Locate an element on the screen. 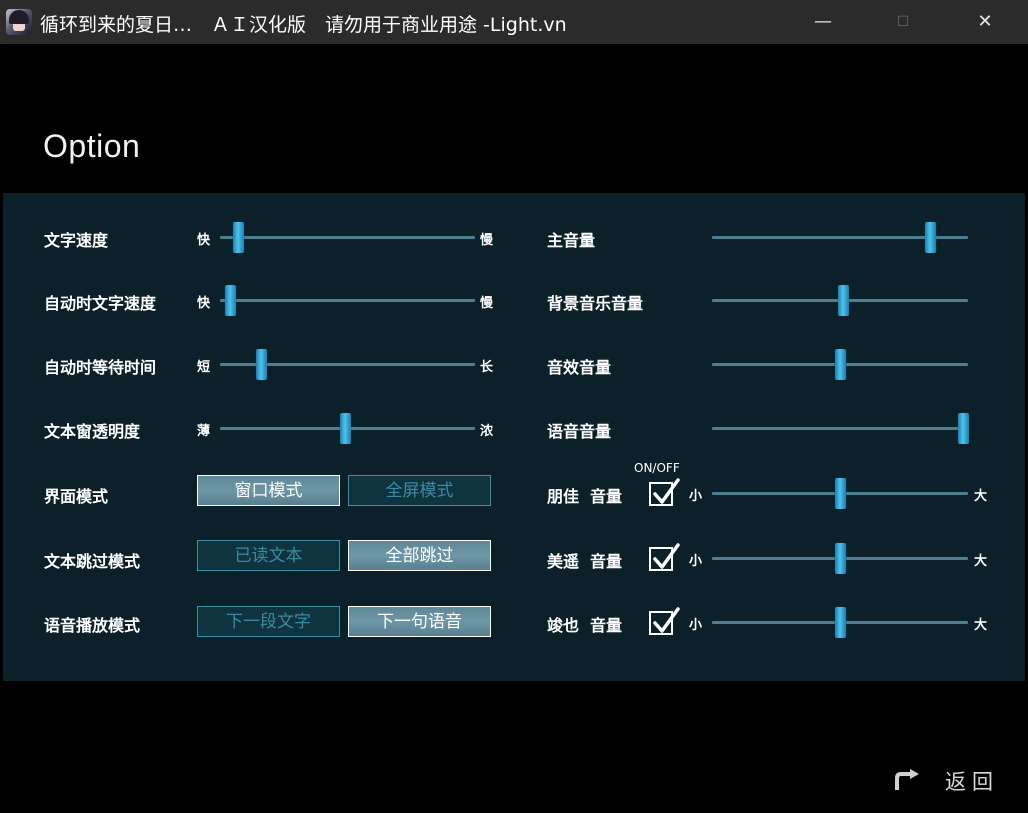  title-bar: 循环到来的夏日… ＡＩ汉化版 请勿用于商业用途 -Light.vn — ☐ ✕ is located at coordinates (514, 22).